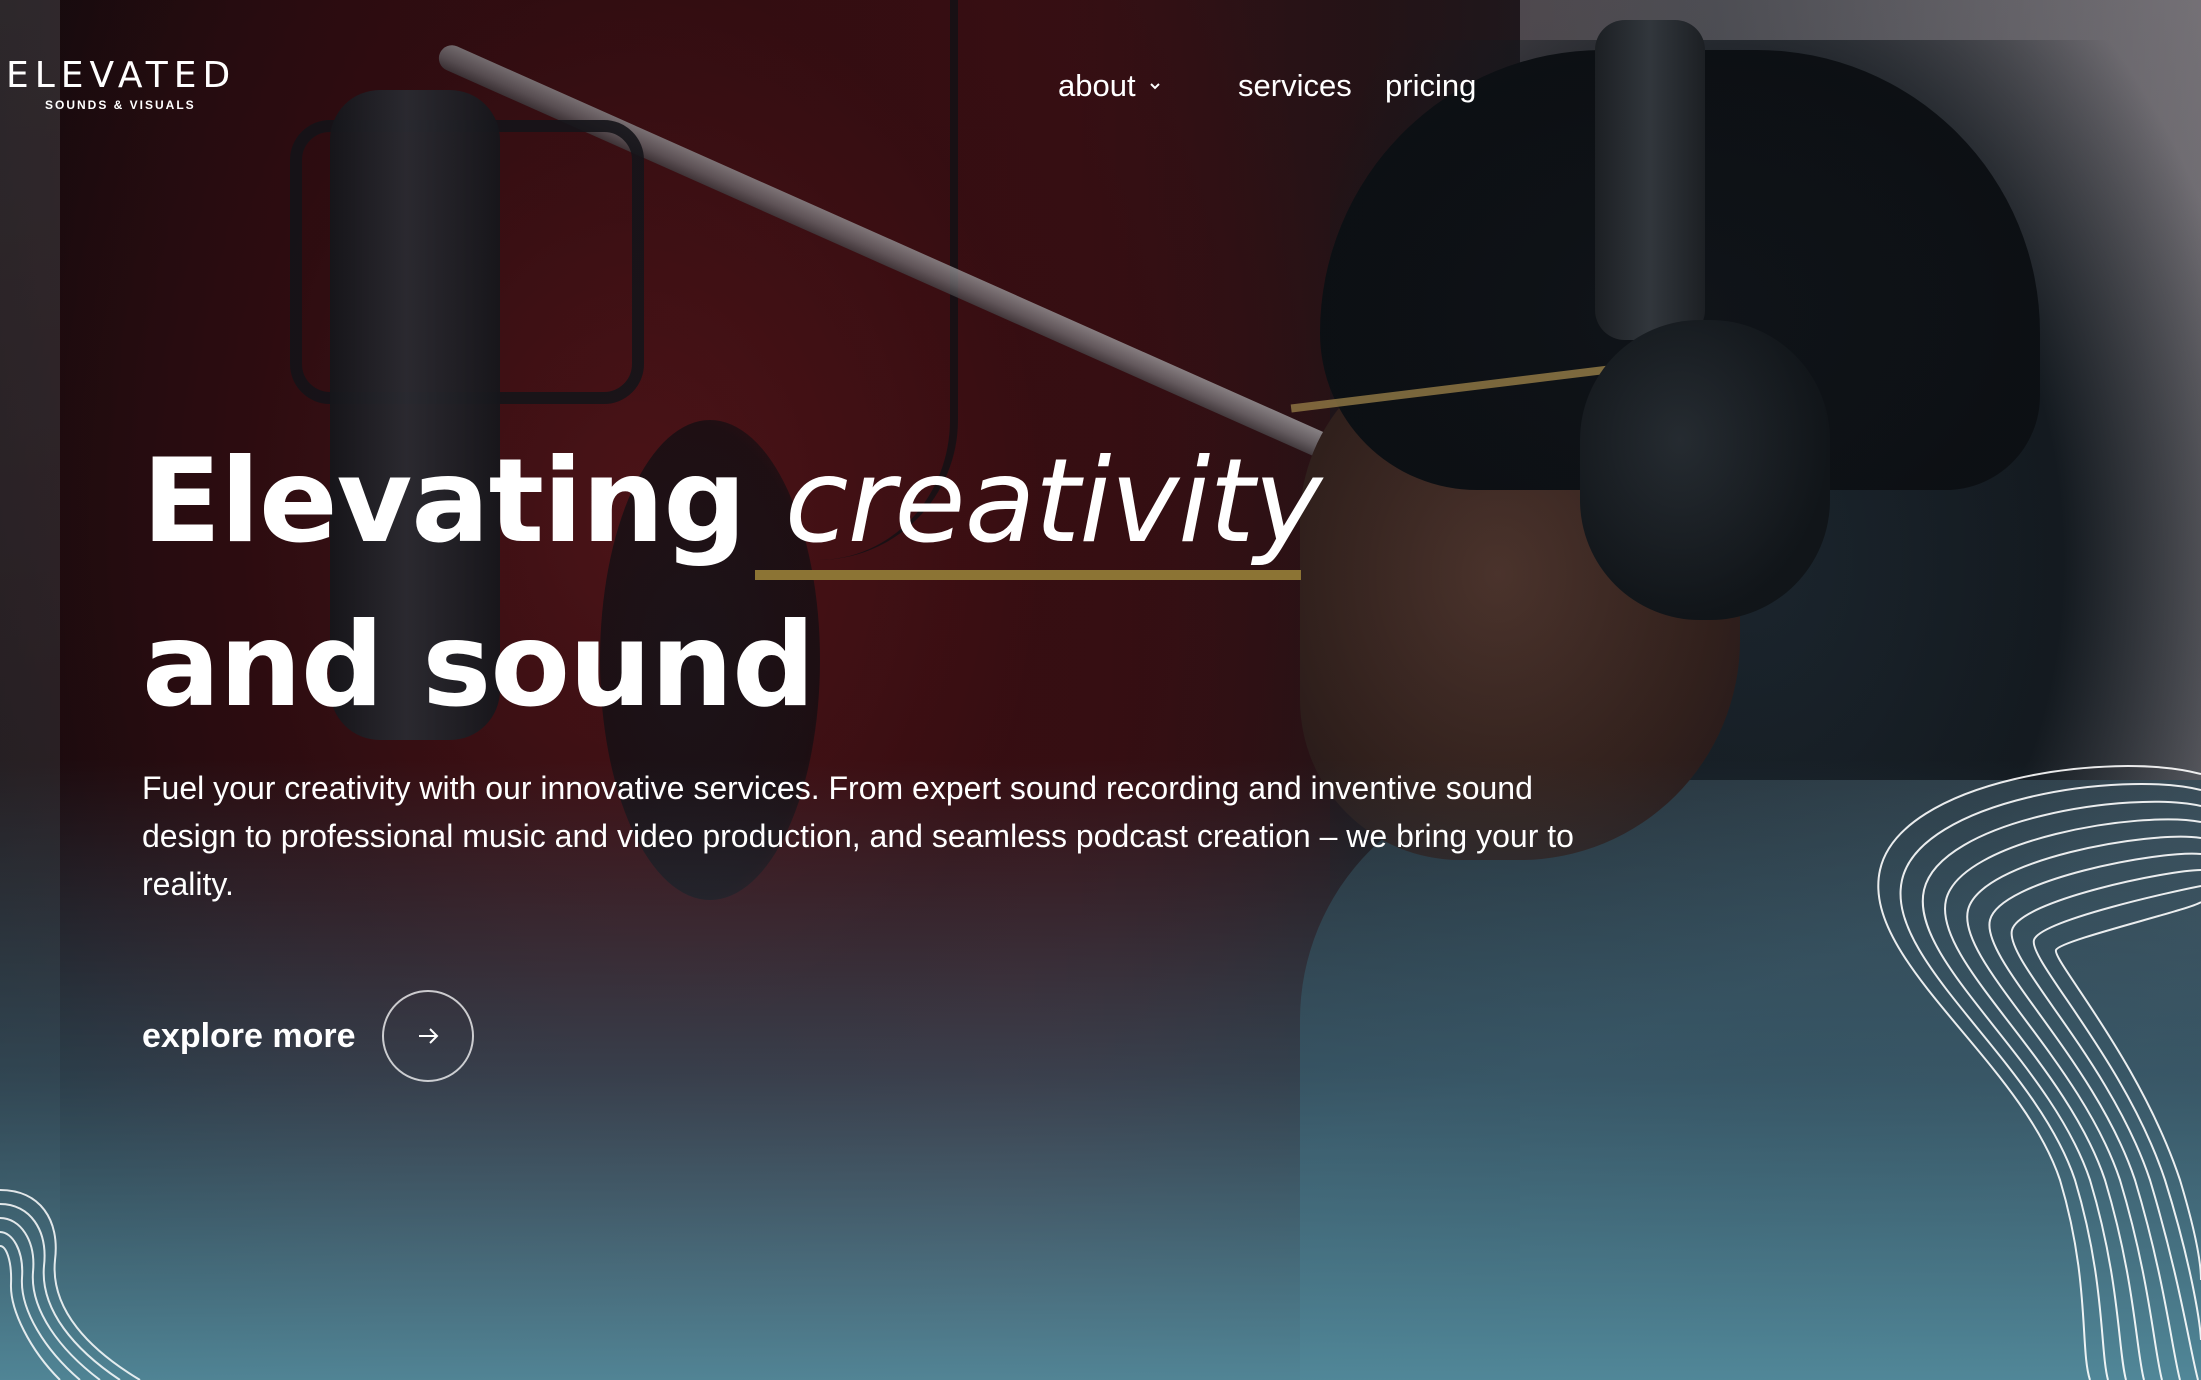 The height and width of the screenshot is (1380, 2201). I want to click on arrow-right-icon, so click(428, 1036).